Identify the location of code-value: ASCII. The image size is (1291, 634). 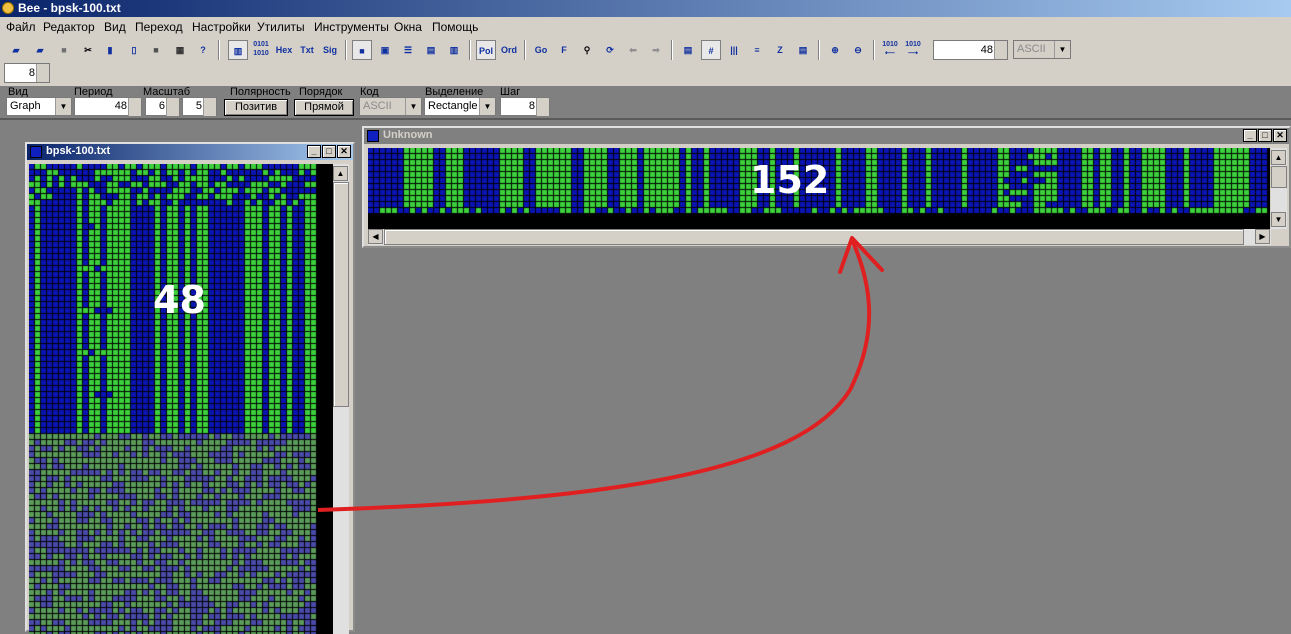
(377, 106).